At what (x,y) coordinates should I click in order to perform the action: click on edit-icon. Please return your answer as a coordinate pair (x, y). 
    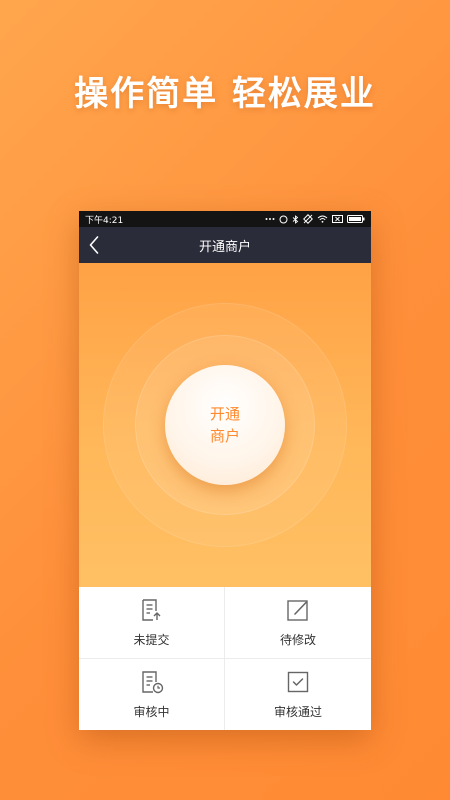
    Looking at the image, I should click on (297, 610).